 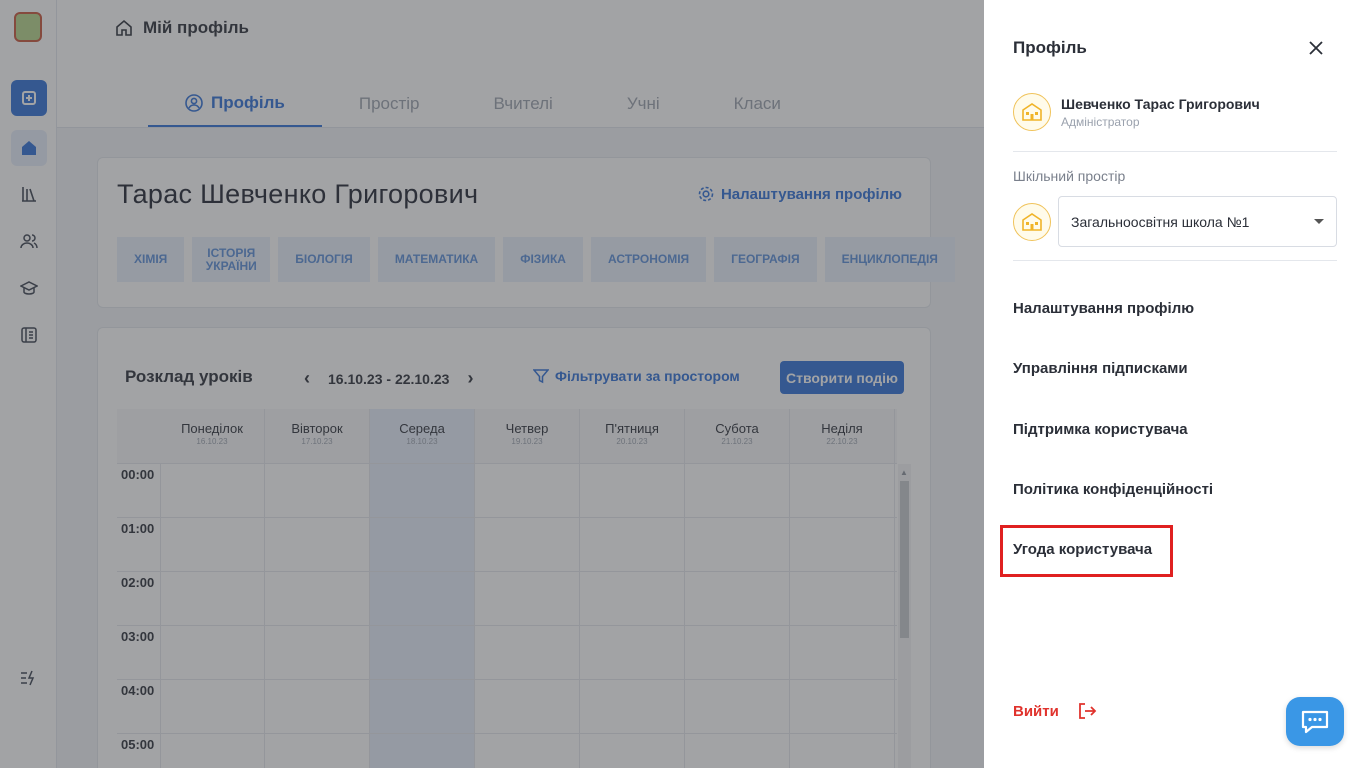 I want to click on logout-label: Вийти, so click(x=1036, y=711).